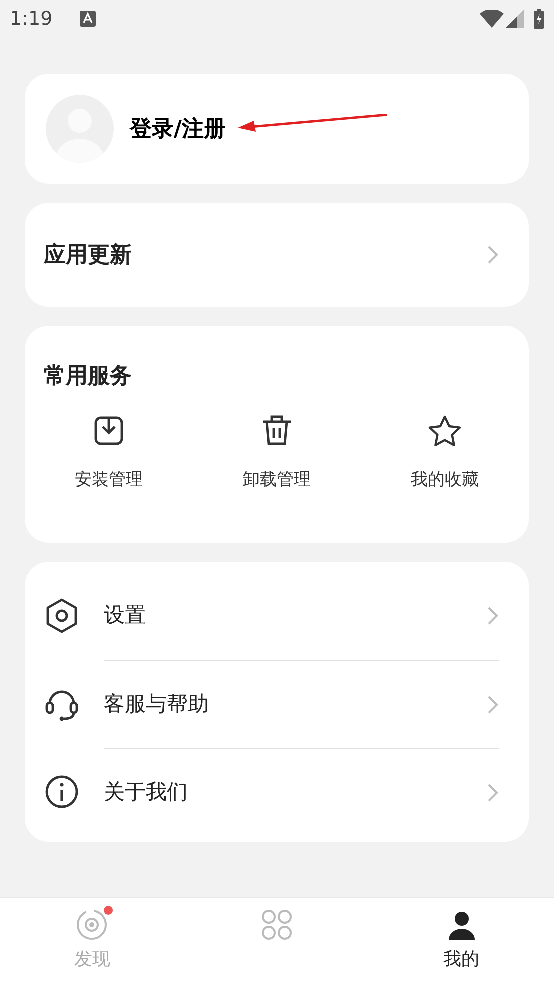  Describe the element at coordinates (109, 431) in the screenshot. I see `download-icon` at that location.